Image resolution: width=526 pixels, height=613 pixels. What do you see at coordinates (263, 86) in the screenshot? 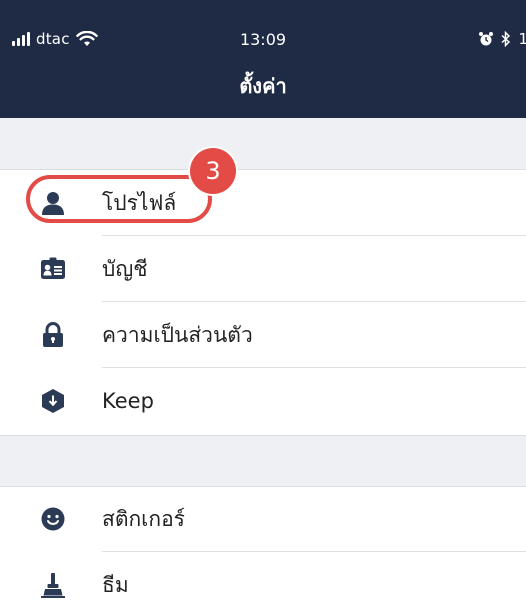
I see `page-title: ตั้งค่า` at bounding box center [263, 86].